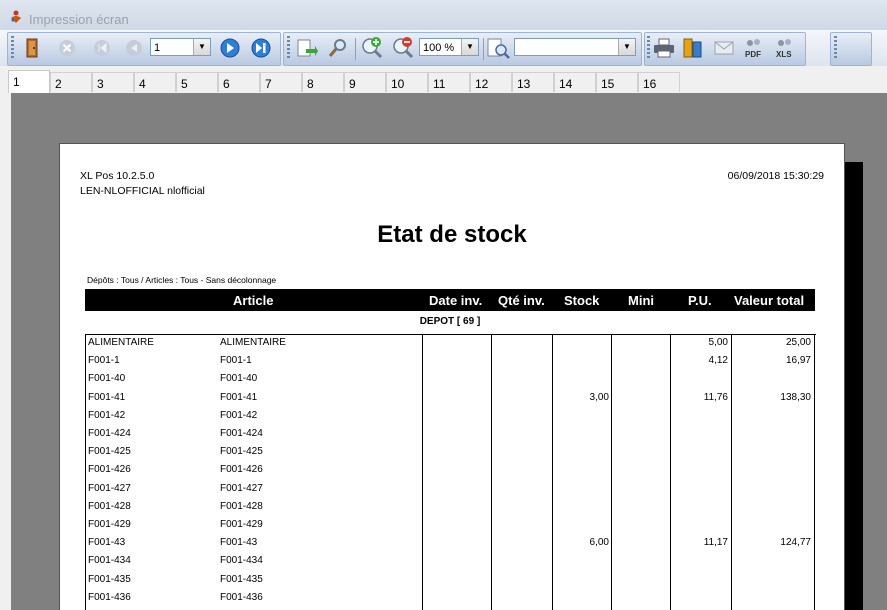 Image resolution: width=887 pixels, height=610 pixels. What do you see at coordinates (241, 524) in the screenshot?
I see `article-label: F001-429` at bounding box center [241, 524].